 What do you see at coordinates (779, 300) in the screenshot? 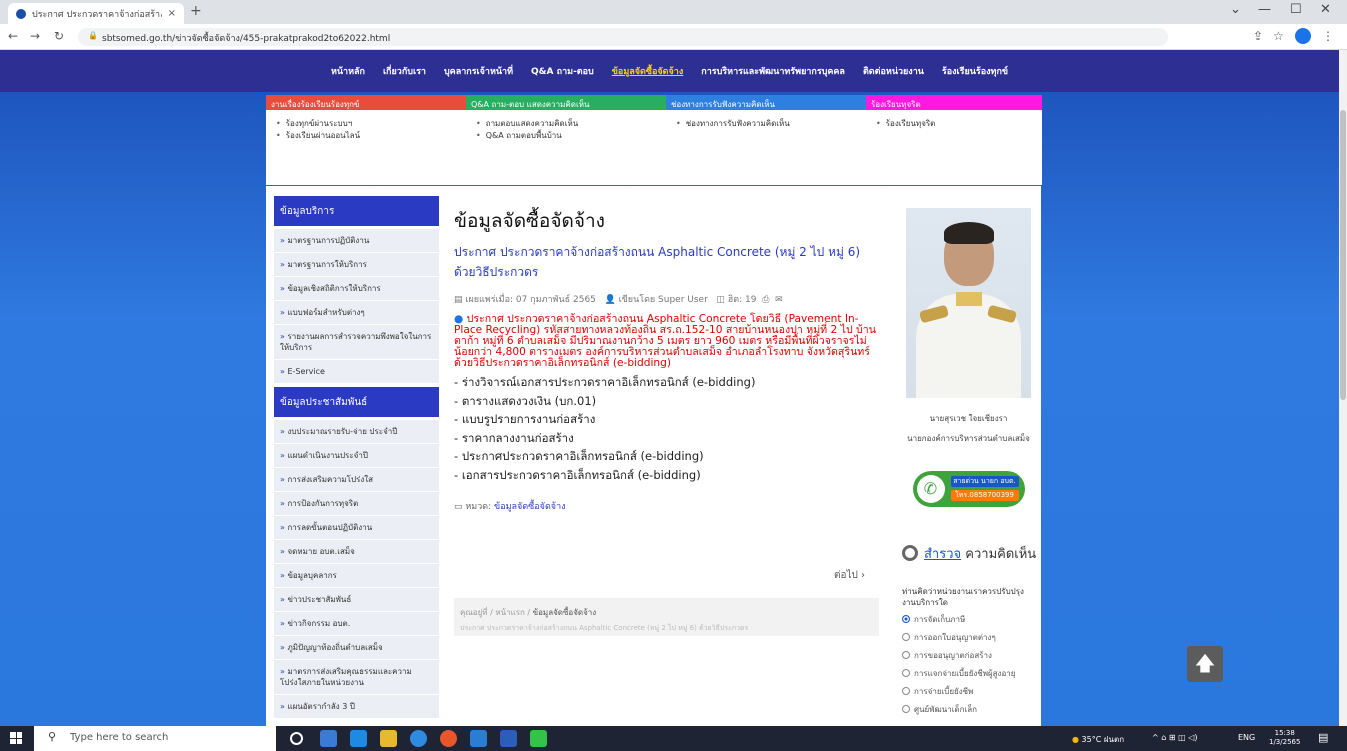
I see `email-icon: ✉` at bounding box center [779, 300].